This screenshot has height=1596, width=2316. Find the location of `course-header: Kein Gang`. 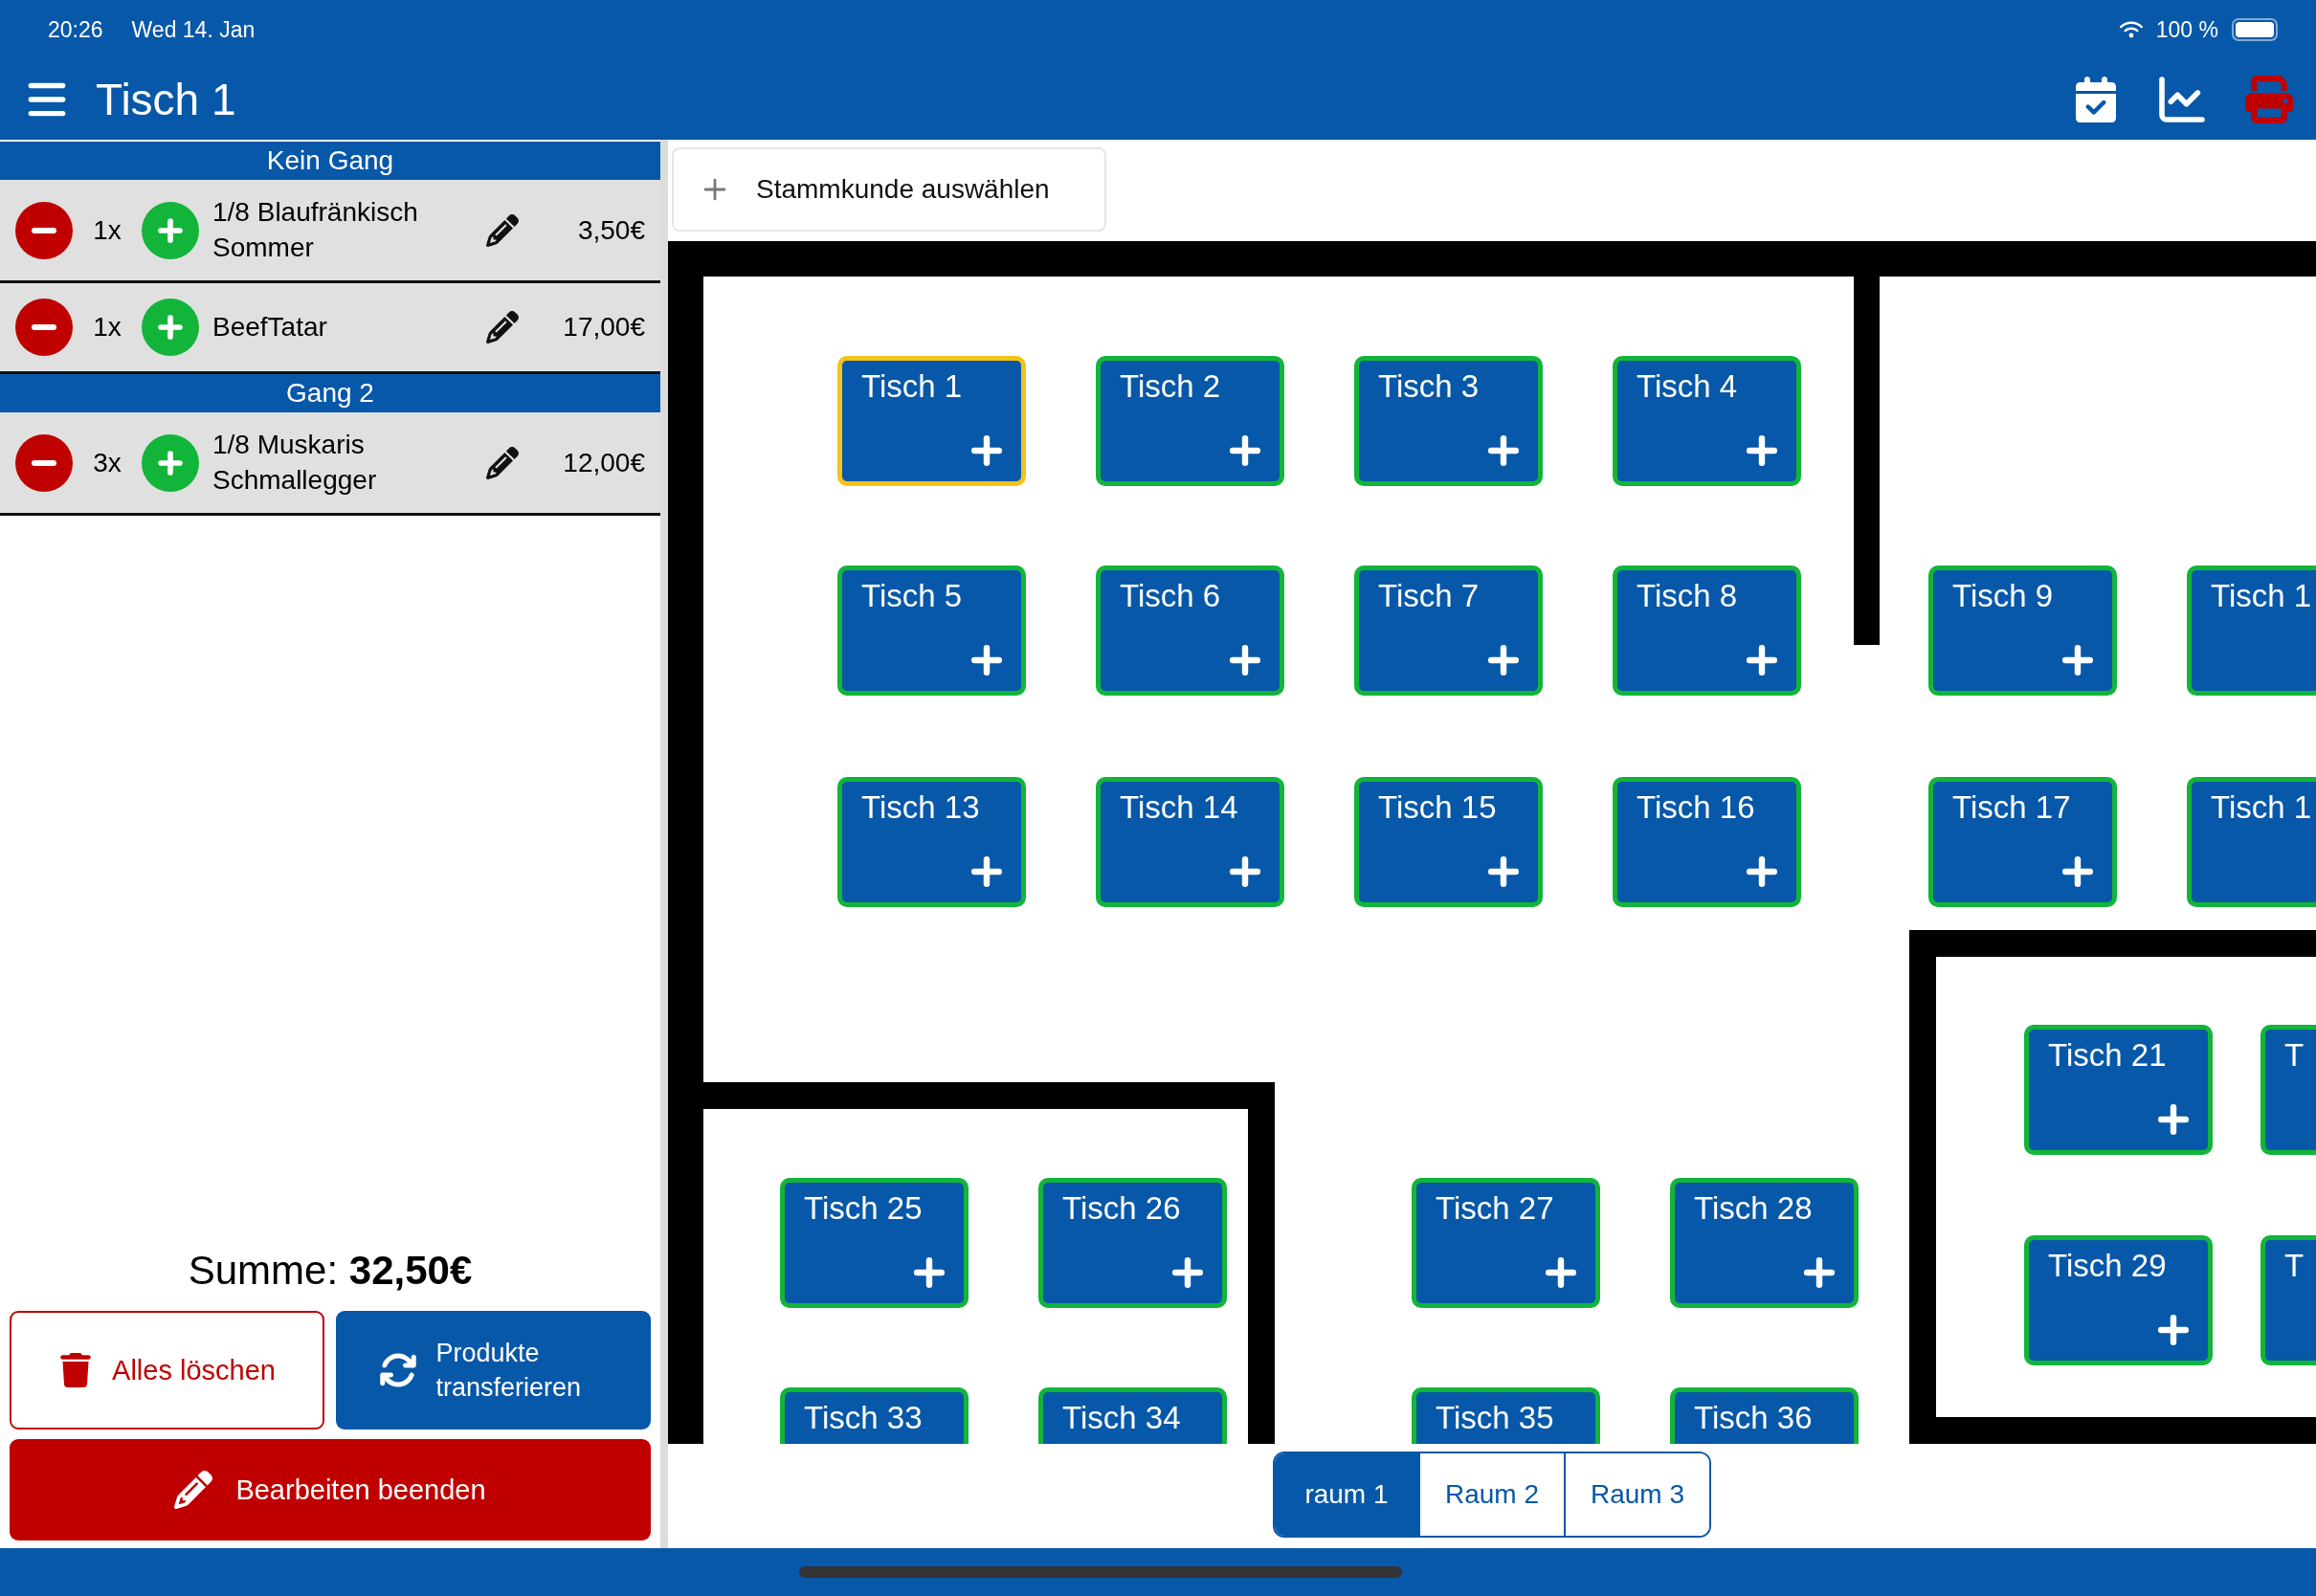

course-header: Kein Gang is located at coordinates (330, 161).